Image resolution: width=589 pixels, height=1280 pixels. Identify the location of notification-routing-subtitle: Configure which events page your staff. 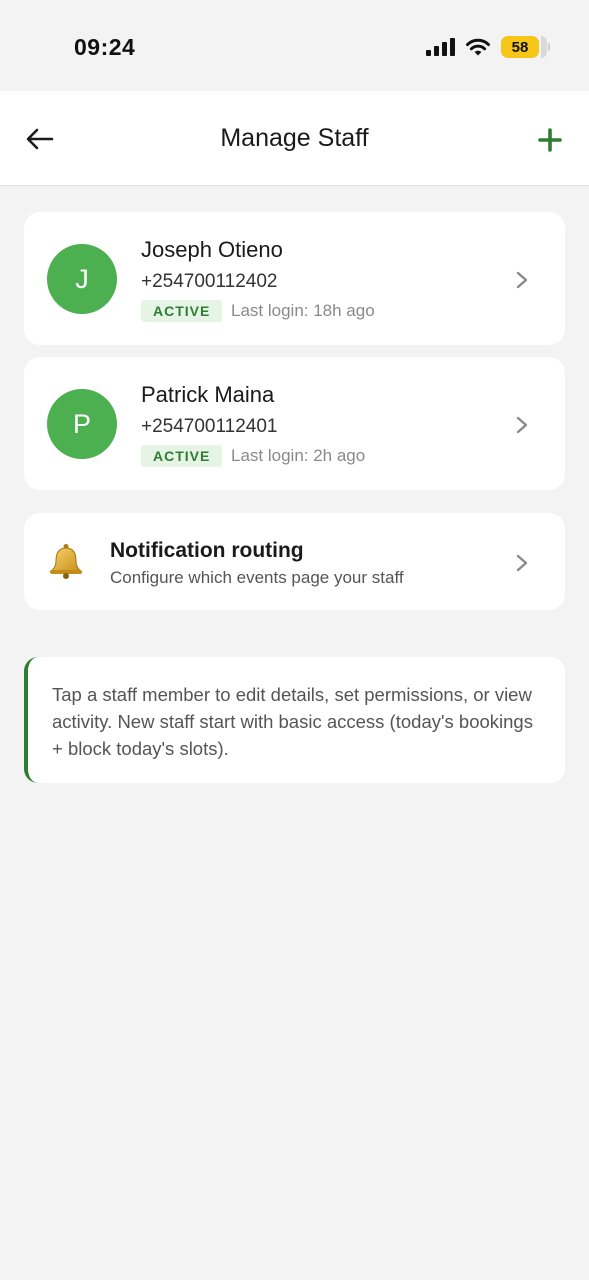
(257, 577).